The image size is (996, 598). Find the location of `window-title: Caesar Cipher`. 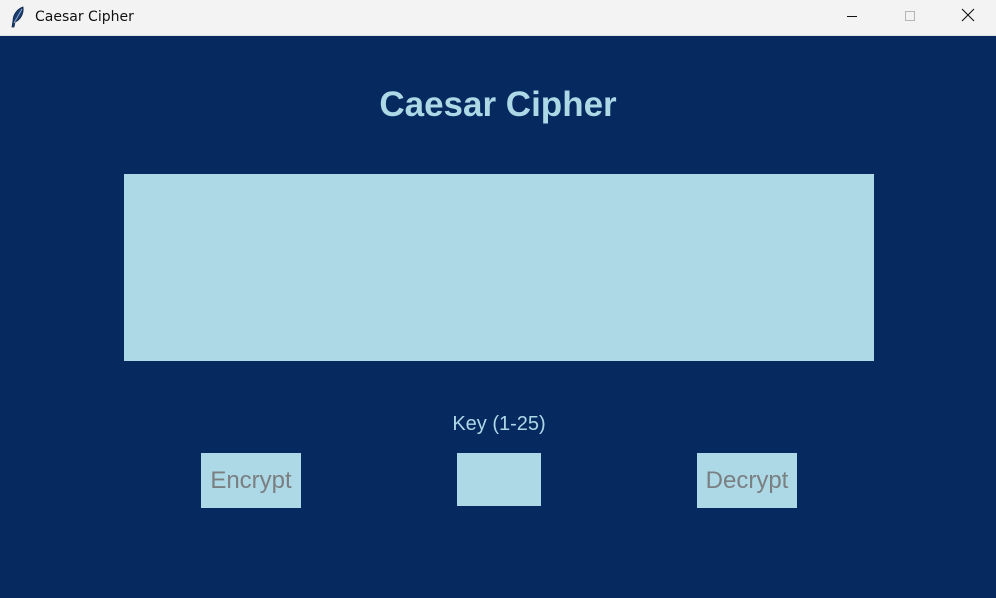

window-title: Caesar Cipher is located at coordinates (84, 17).